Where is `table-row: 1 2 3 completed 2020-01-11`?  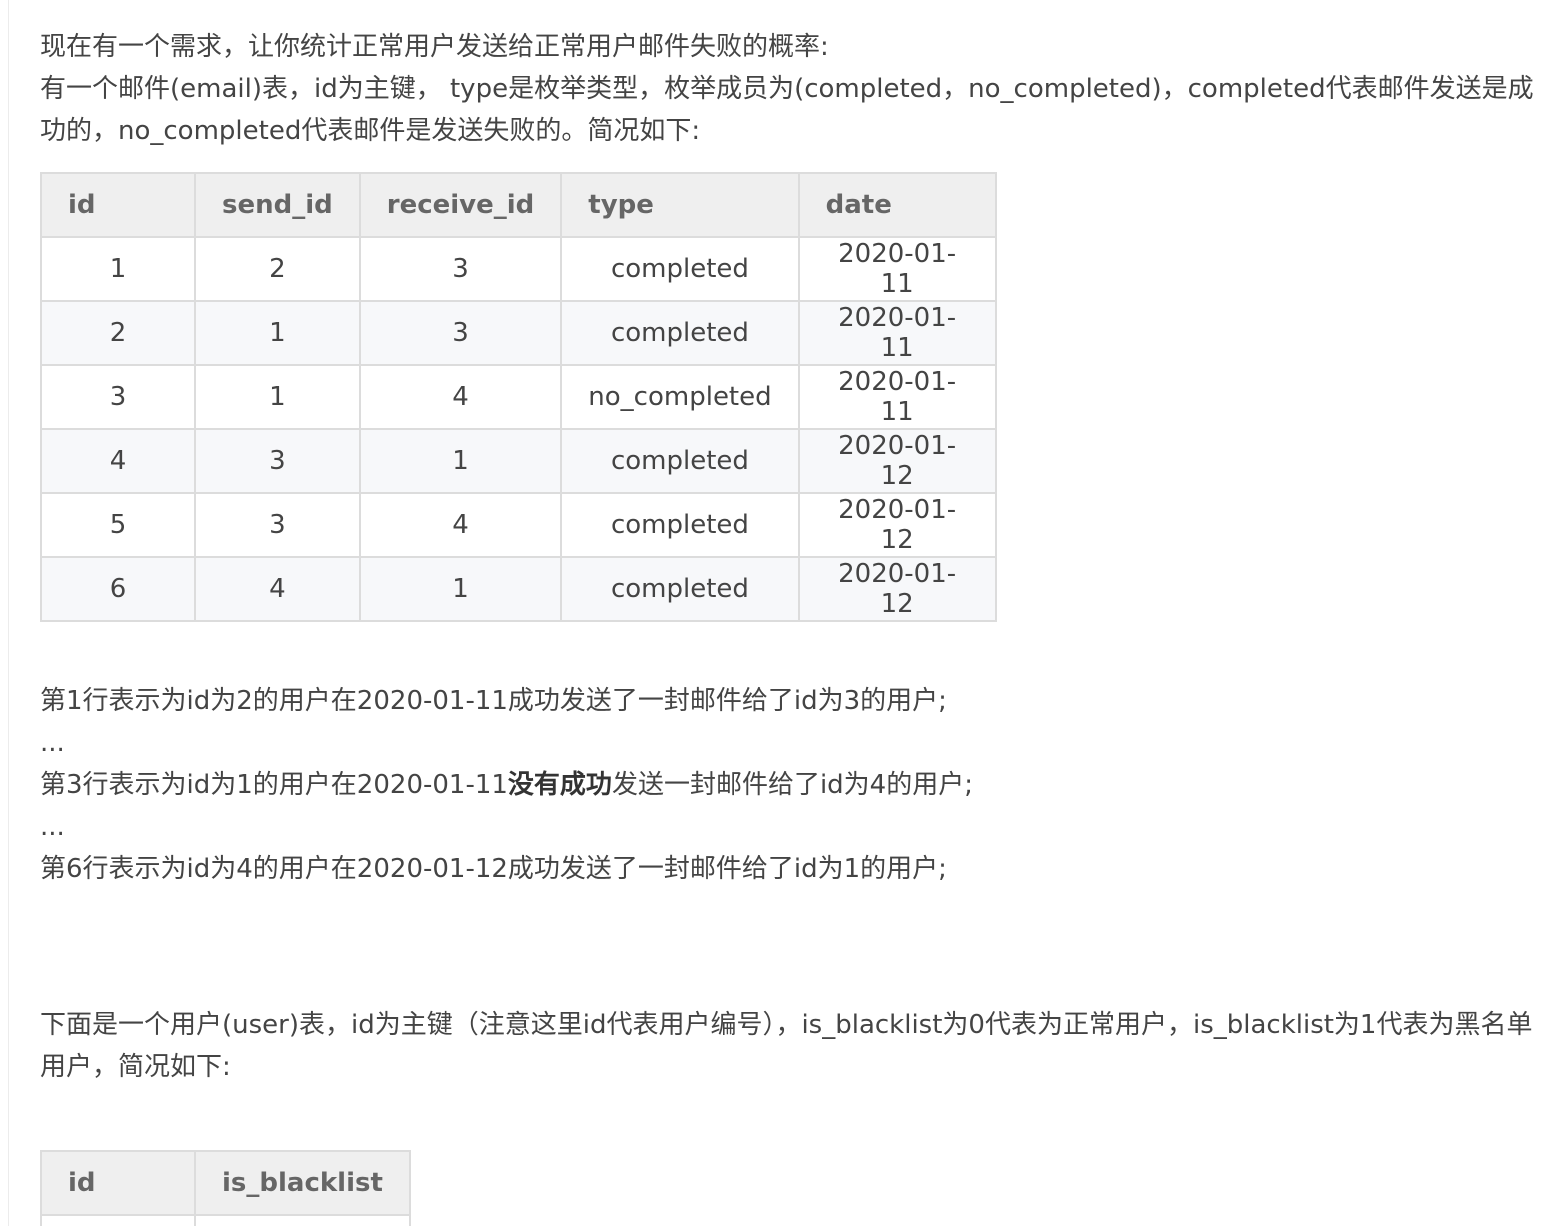
table-row: 1 2 3 completed 2020-01-11 is located at coordinates (518, 269).